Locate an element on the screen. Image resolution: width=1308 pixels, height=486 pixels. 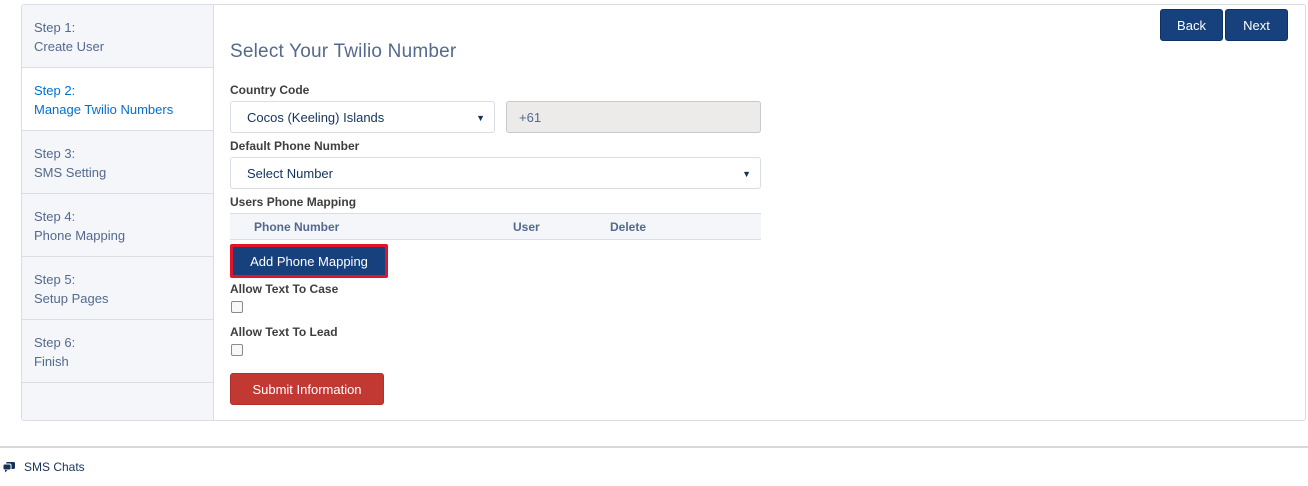
back-button: Back is located at coordinates (1191, 25).